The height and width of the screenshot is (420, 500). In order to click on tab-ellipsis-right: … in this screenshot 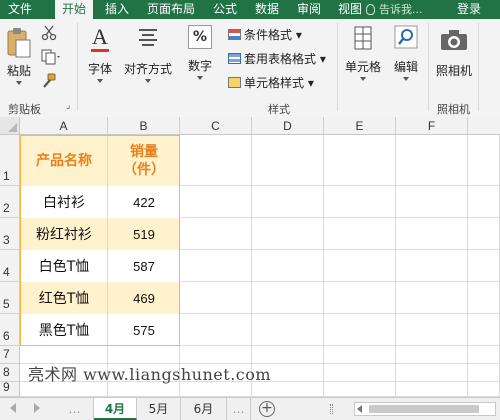, I will do `click(239, 409)`.